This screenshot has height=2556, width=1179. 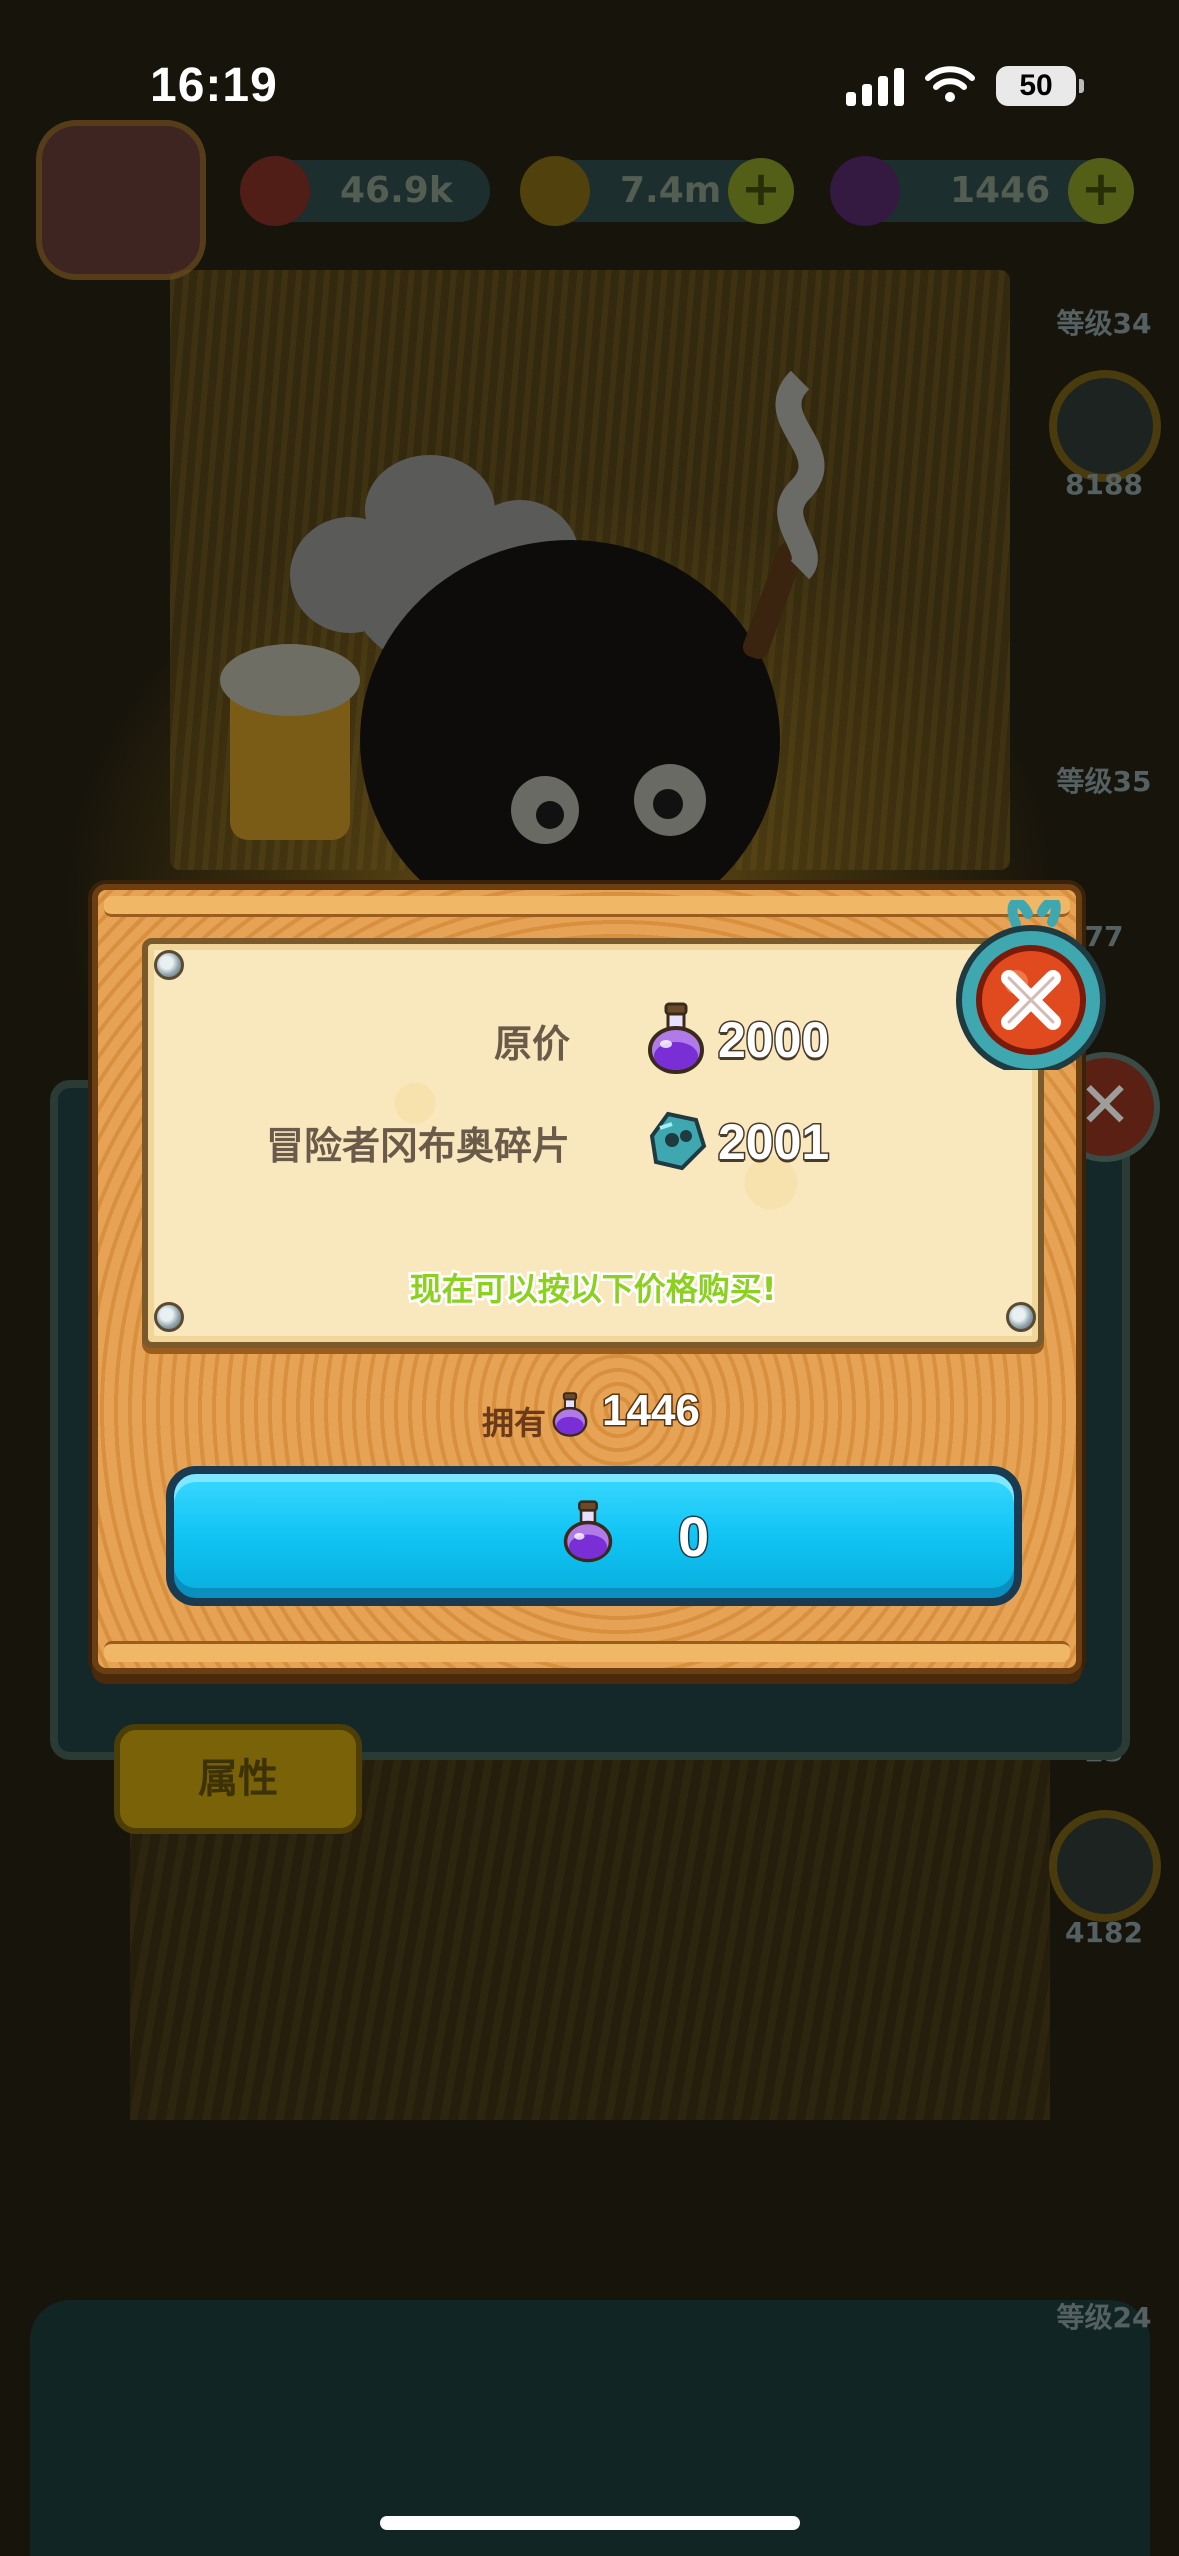 I want to click on red-orb-icon, so click(x=275, y=191).